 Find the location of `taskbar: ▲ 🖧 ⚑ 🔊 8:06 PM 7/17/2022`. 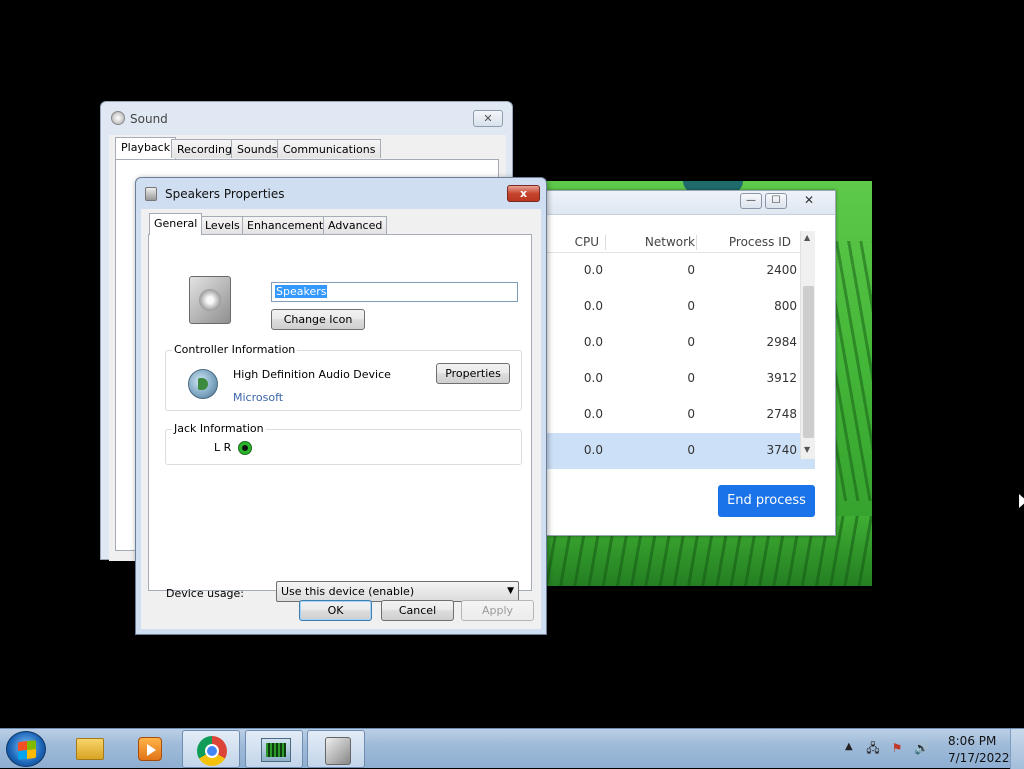

taskbar: ▲ 🖧 ⚑ 🔊 8:06 PM 7/17/2022 is located at coordinates (512, 748).